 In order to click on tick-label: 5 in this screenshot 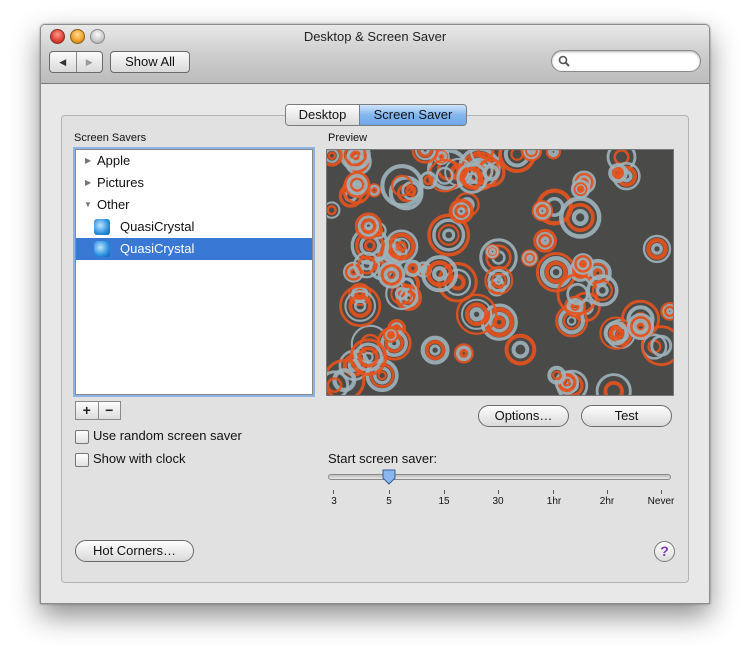, I will do `click(389, 501)`.